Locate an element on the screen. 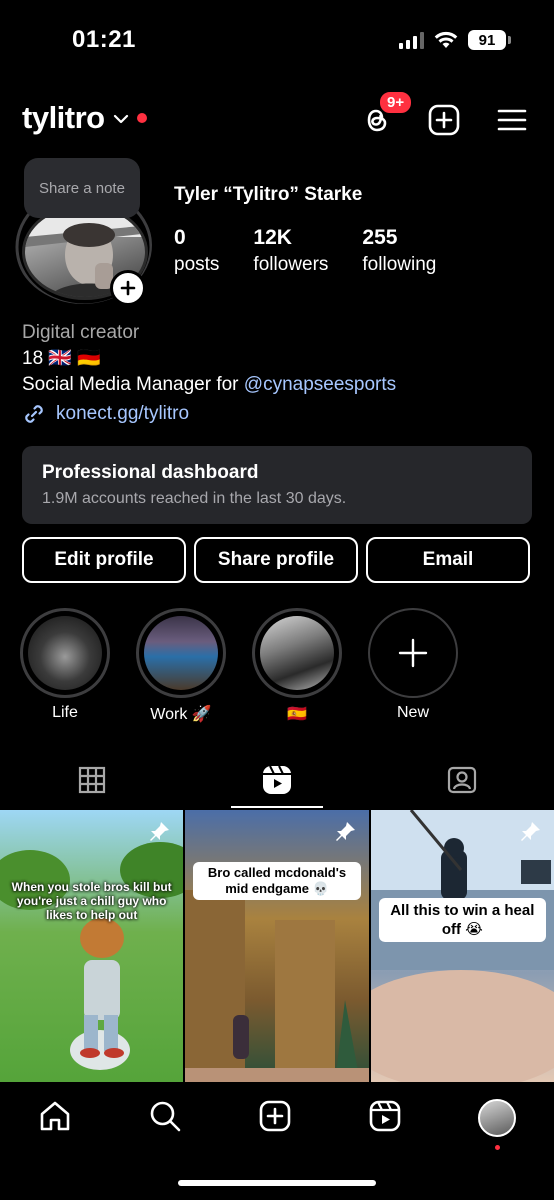 The image size is (554, 1200). hamburger-menu-icon is located at coordinates (512, 120).